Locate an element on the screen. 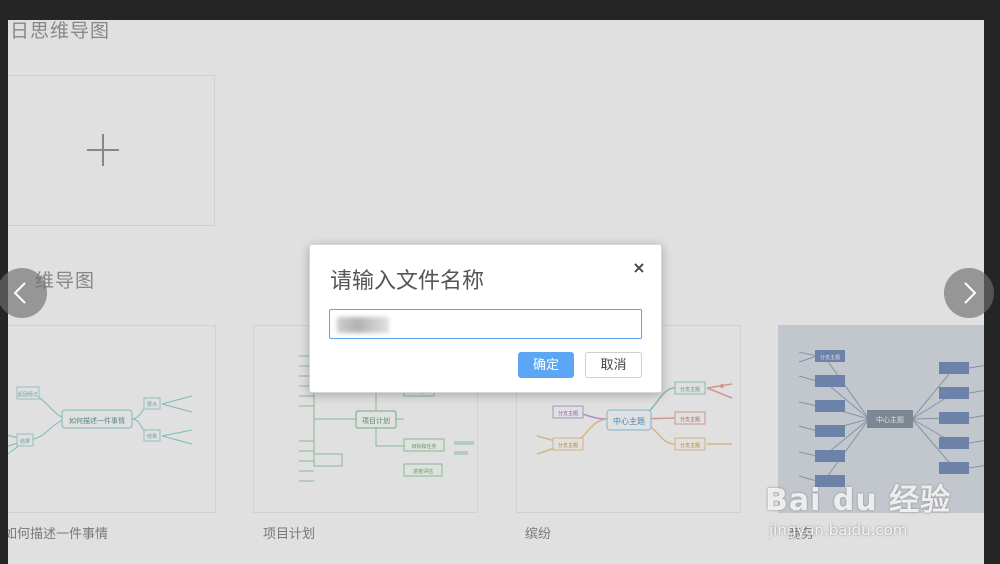 Image resolution: width=1000 pixels, height=564 pixels. blurred-input-value is located at coordinates (363, 325).